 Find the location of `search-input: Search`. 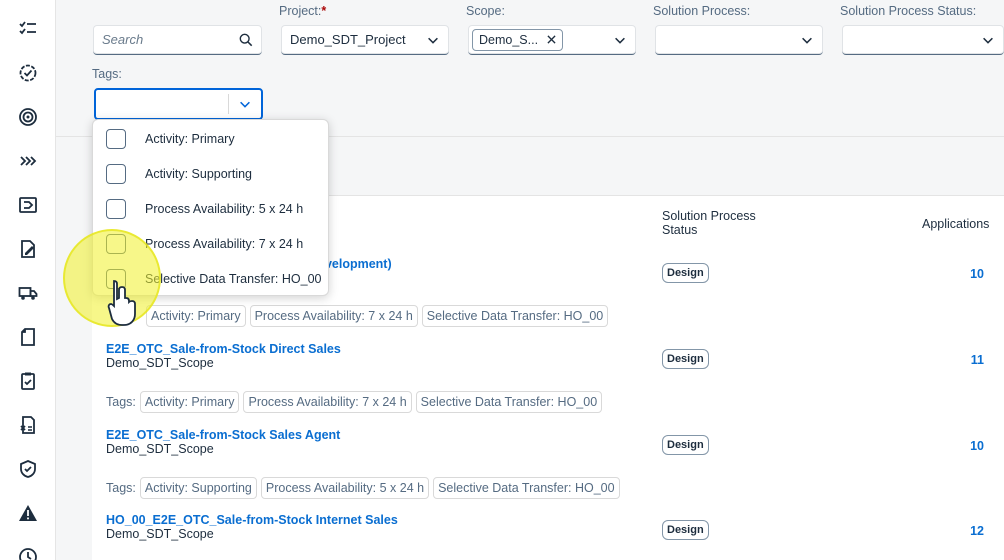

search-input: Search is located at coordinates (177, 40).